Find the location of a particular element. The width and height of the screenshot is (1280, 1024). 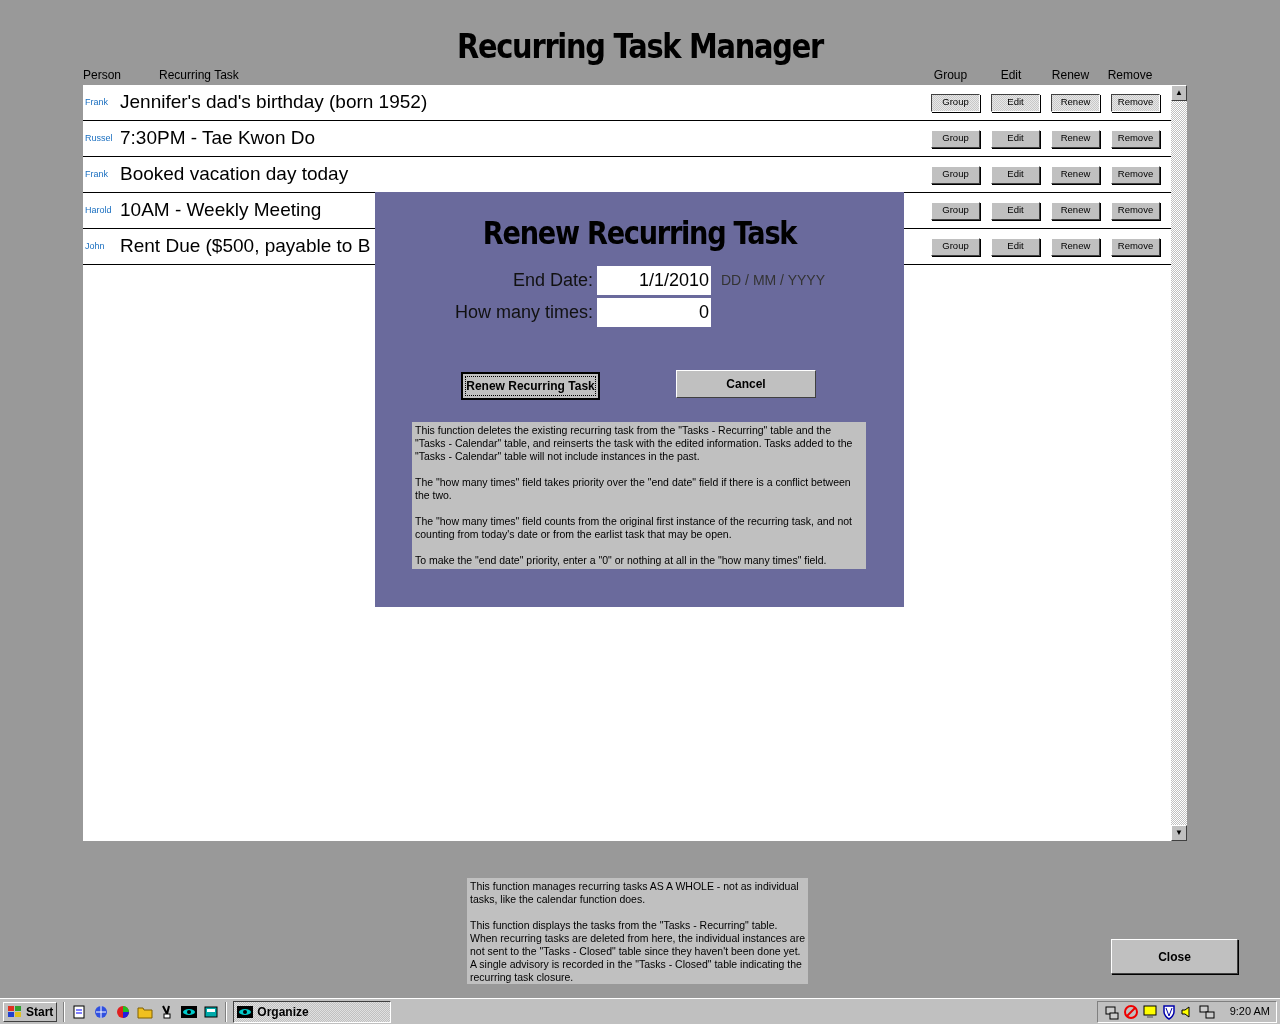

help-paragraph: This function displays the tasks from the "Tasks - Recurring" table. When recurring tasks are deleted from here, the individual instances are not sent to the "Tasks - Closed" table since they haven't been done yet. A single advisory is recorded in the "Tasks - Closed" table indicating the recurring task closure. is located at coordinates (637, 951).